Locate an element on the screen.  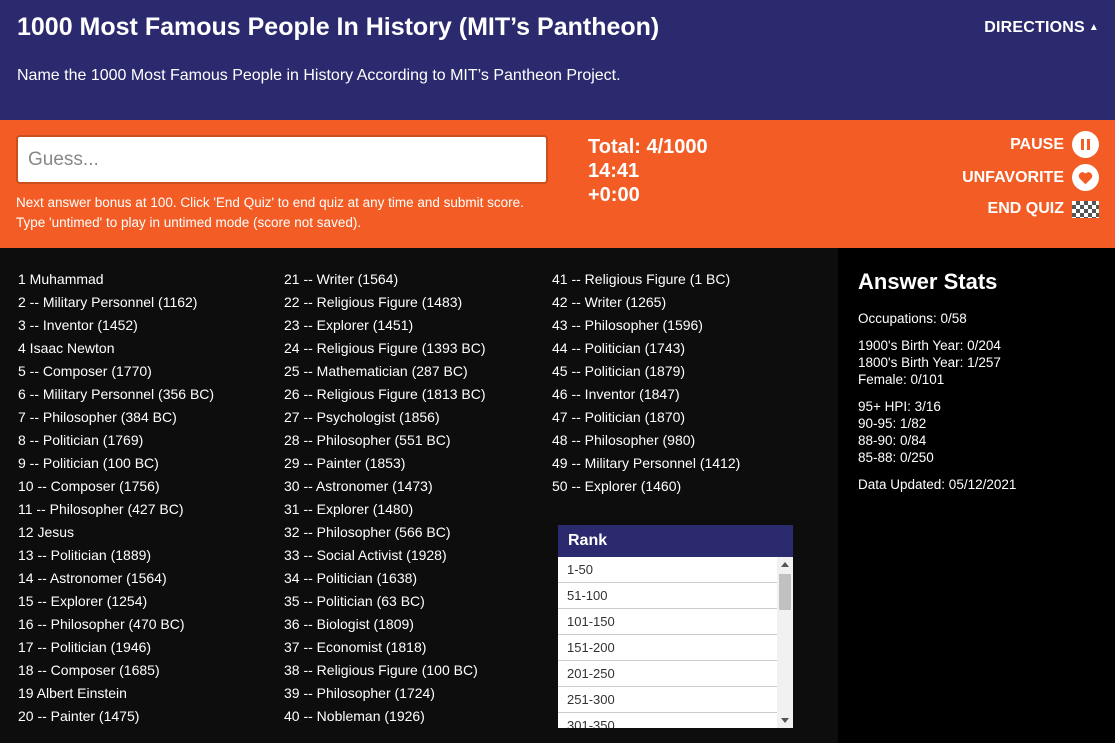
pause-label: PAUSE is located at coordinates (1037, 144).